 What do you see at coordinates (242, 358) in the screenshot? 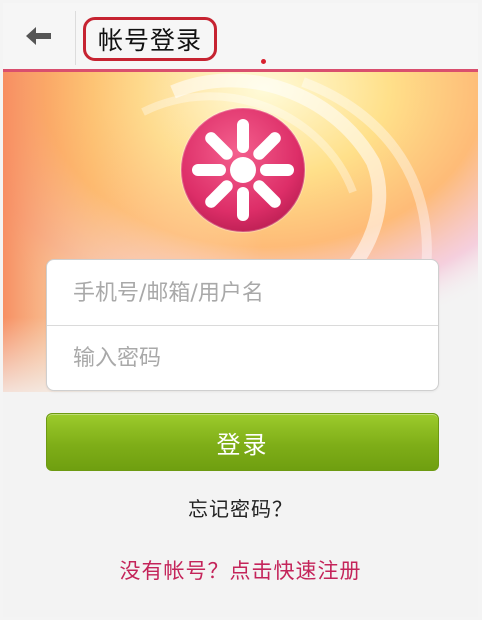
I see `password-input` at bounding box center [242, 358].